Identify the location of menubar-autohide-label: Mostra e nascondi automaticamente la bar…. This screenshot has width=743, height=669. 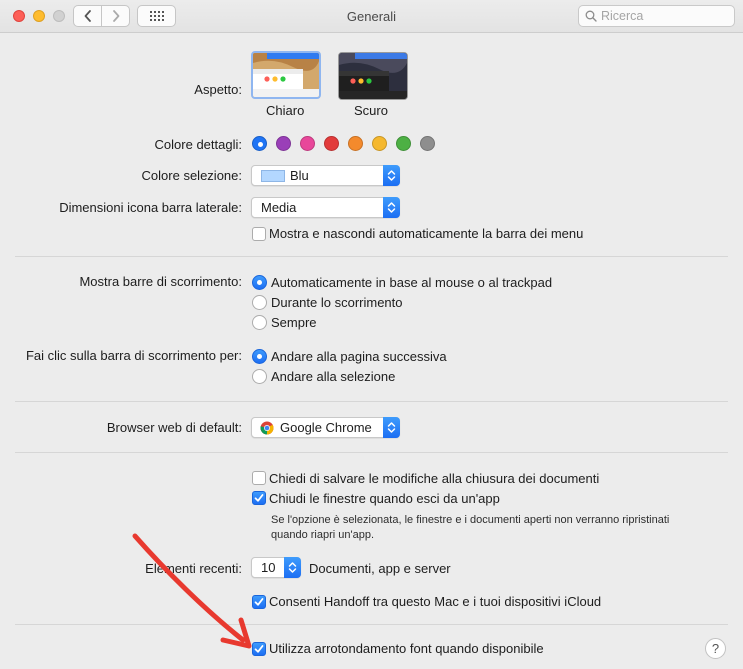
(426, 233).